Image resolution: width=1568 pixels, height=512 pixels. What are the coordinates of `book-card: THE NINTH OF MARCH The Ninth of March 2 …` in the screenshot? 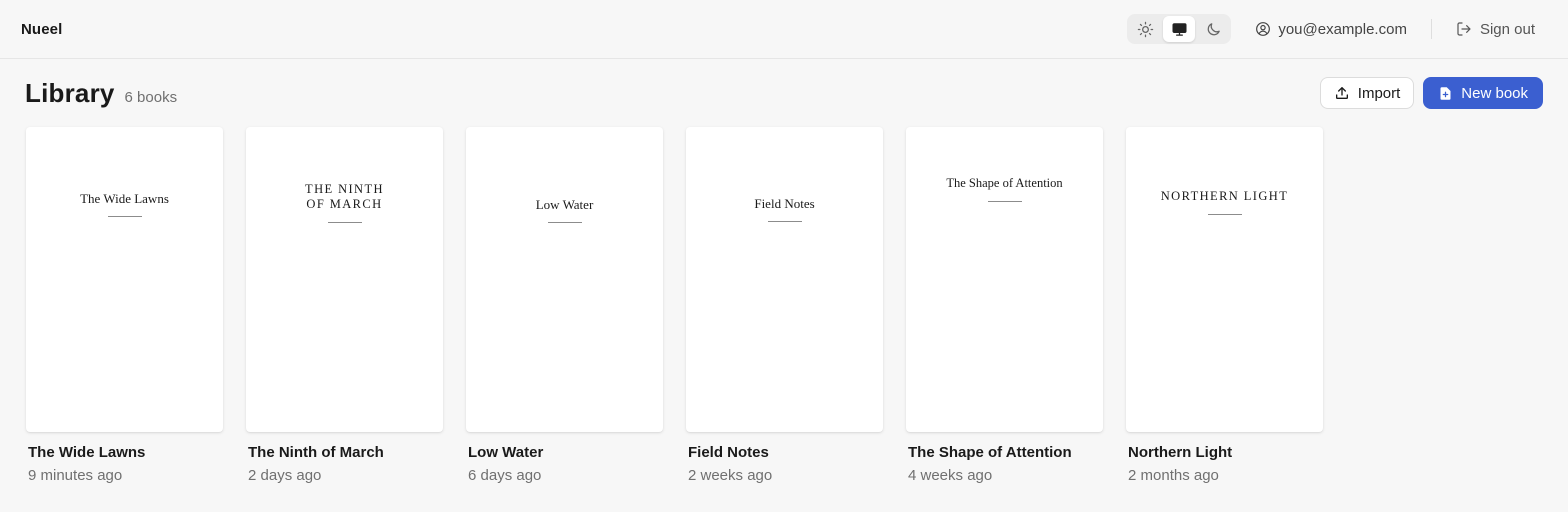 It's located at (344, 305).